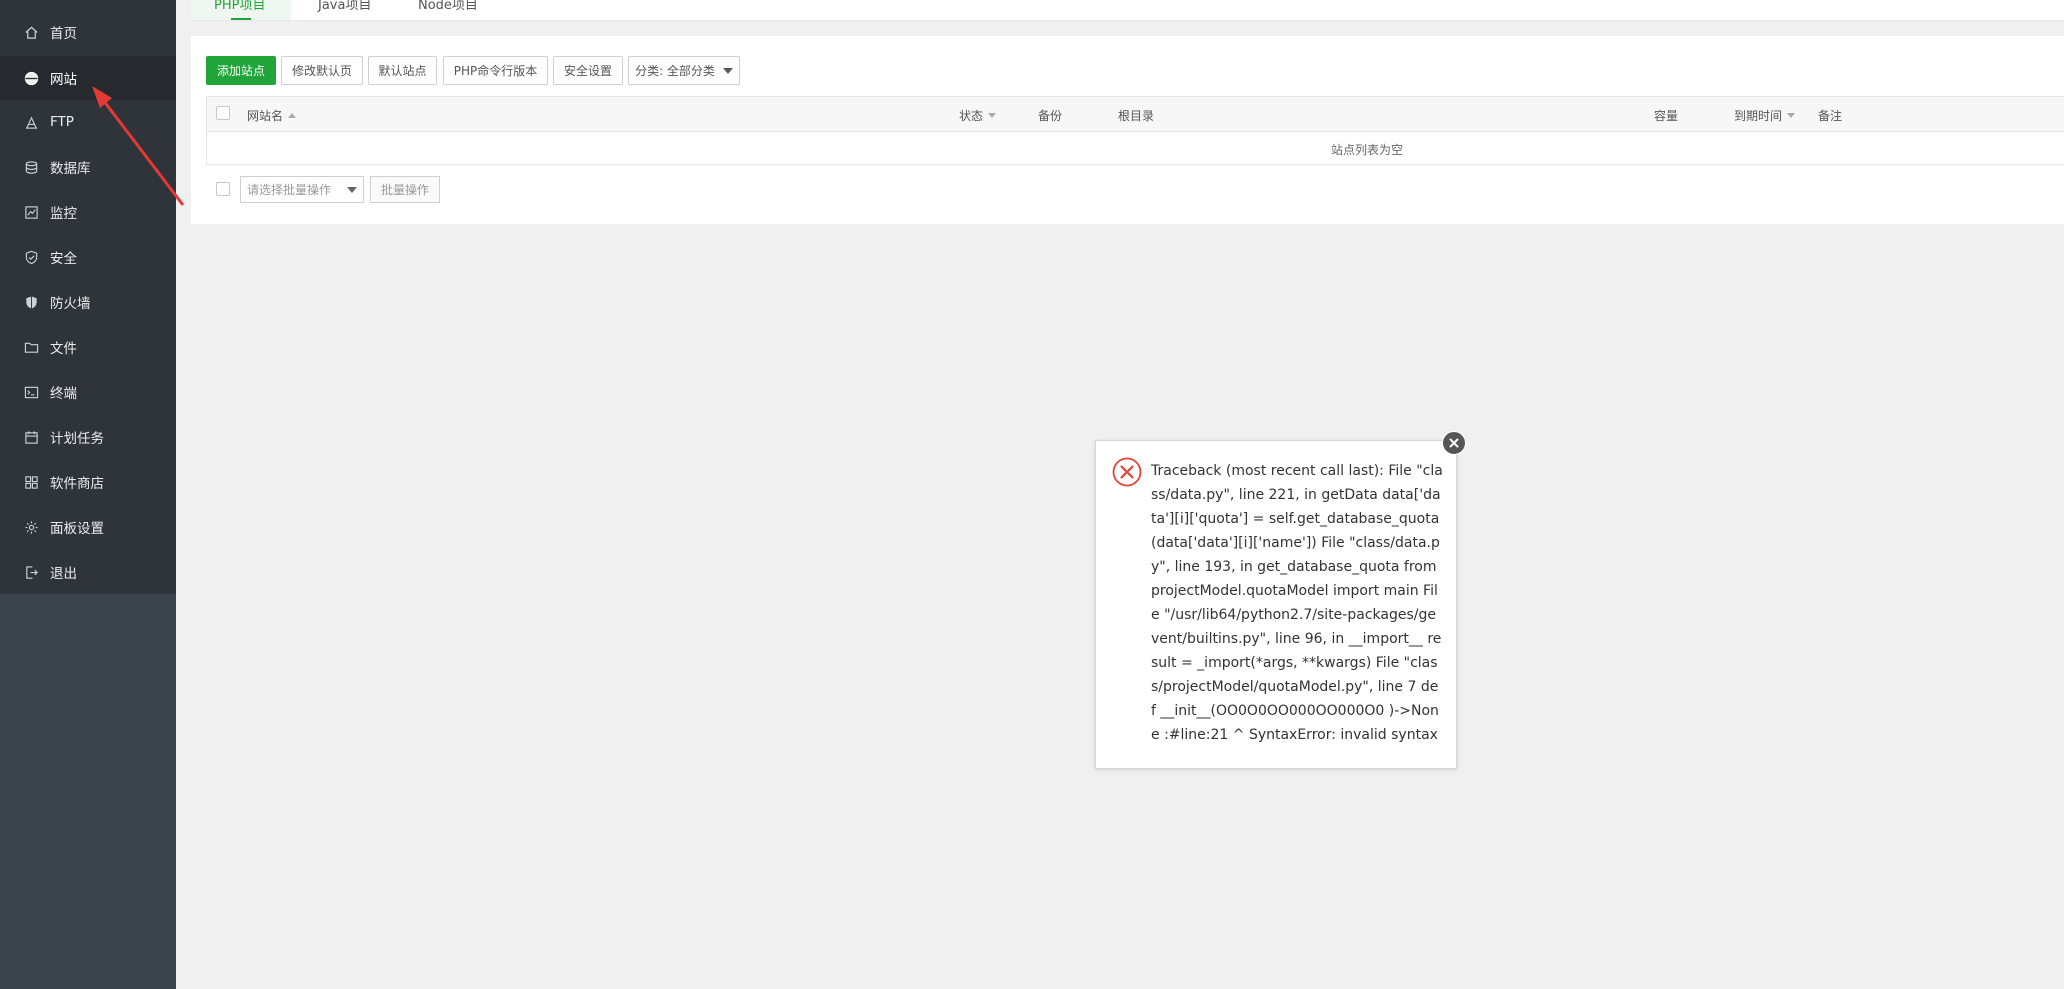 This screenshot has height=989, width=2064. I want to click on batch-select-placeholder: 请选择批量操作, so click(289, 190).